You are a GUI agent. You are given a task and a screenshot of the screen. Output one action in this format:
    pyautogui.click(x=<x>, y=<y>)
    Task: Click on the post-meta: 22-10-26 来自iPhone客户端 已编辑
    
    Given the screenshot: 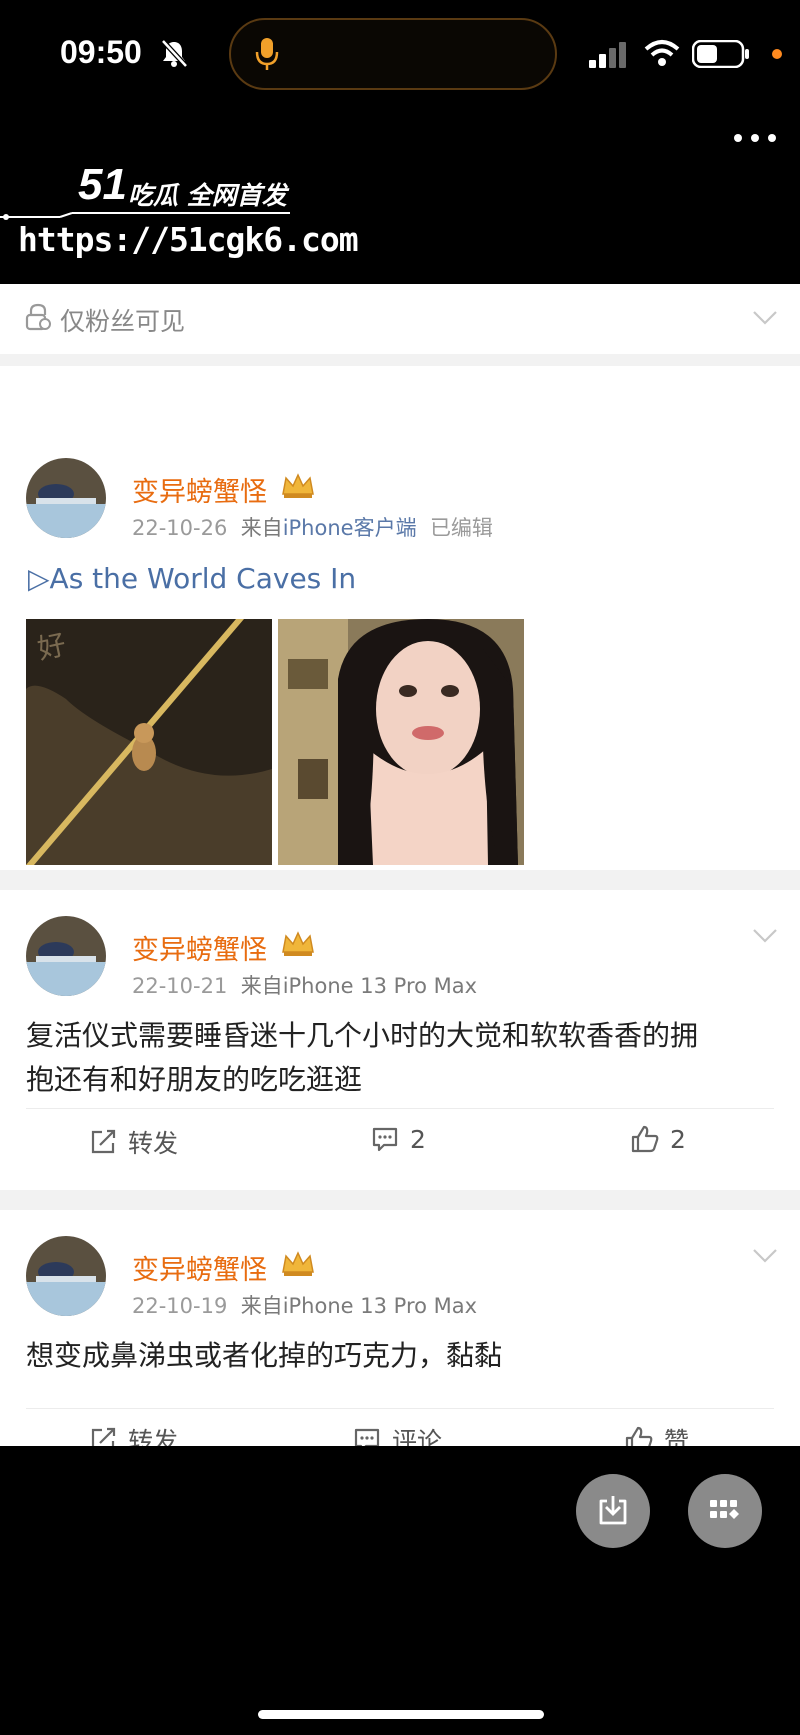 What is the action you would take?
    pyautogui.click(x=312, y=527)
    